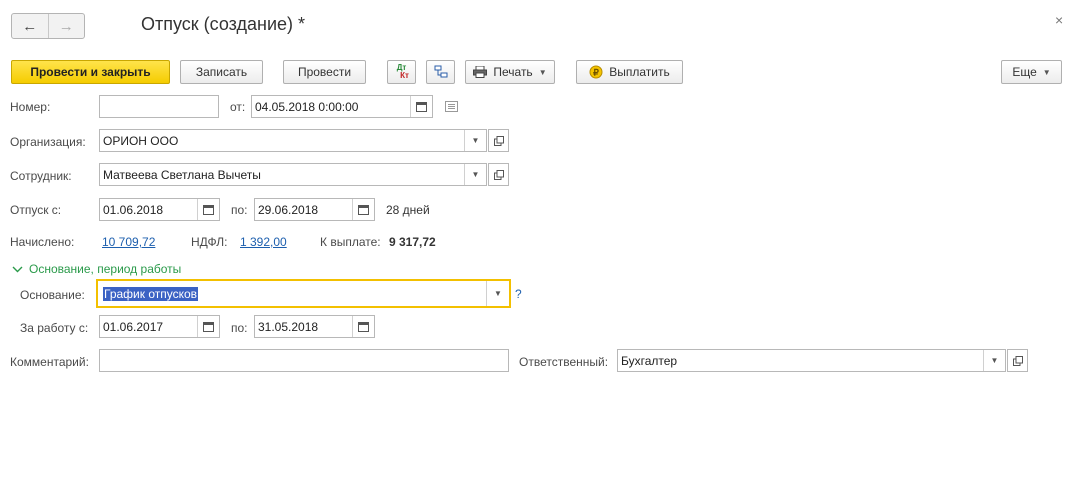  Describe the element at coordinates (42, 242) in the screenshot. I see `accrued-label: Начислено:` at that location.